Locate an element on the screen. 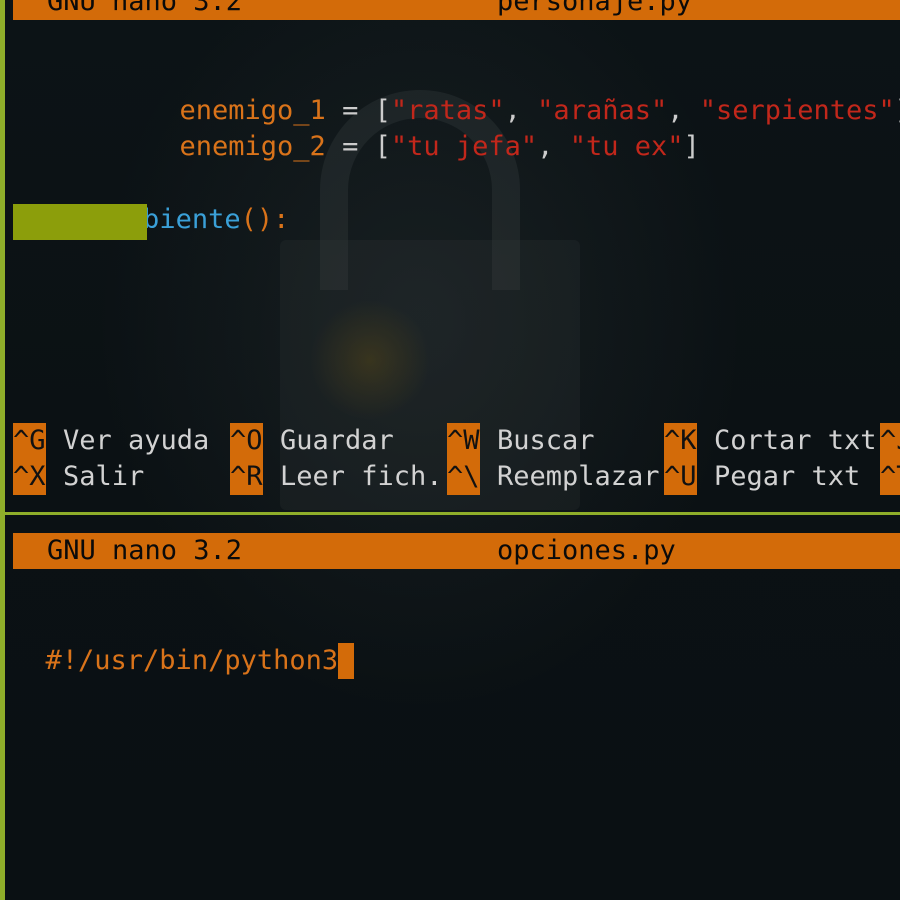 The width and height of the screenshot is (900, 900). shortcut-key: ^T is located at coordinates (890, 477).